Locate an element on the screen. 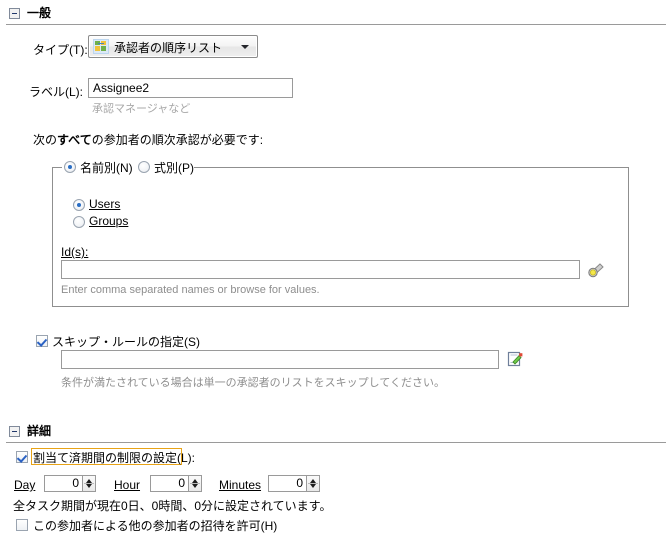 This screenshot has height=540, width=670. hour-spinner-down-icon is located at coordinates (195, 486).